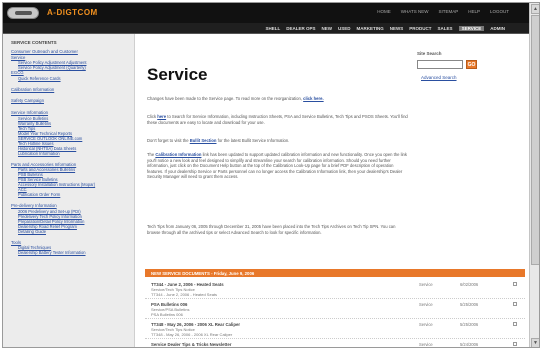 The height and width of the screenshot is (350, 542). I want to click on site-search: Site Search GO Advanced Search, so click(457, 65).